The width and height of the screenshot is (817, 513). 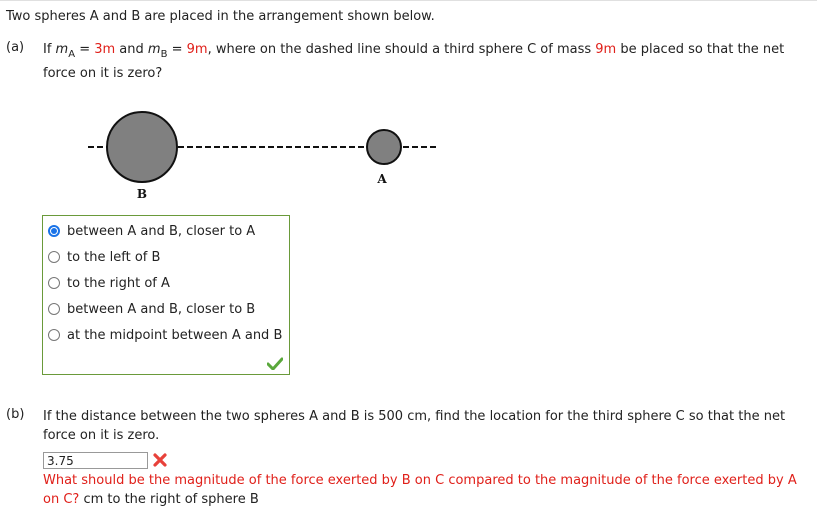 What do you see at coordinates (142, 194) in the screenshot?
I see `sphere-b-label: B` at bounding box center [142, 194].